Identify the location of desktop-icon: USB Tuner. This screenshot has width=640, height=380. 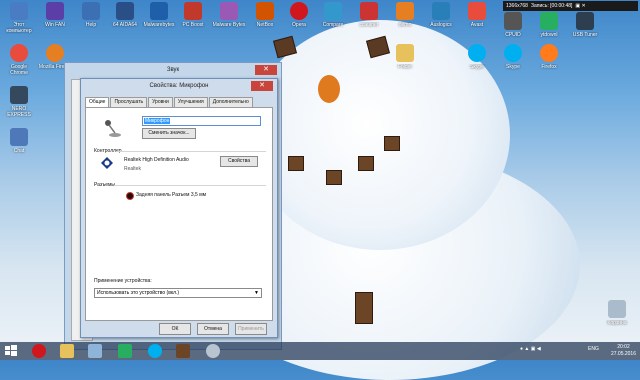
(585, 28).